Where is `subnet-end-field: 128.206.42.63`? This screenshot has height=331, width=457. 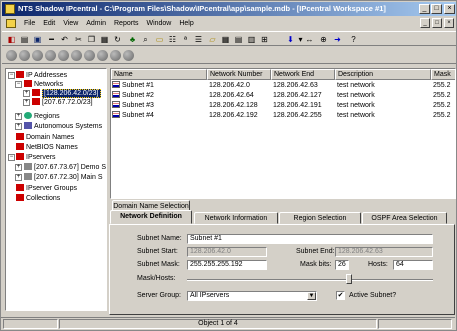 subnet-end-field: 128.206.42.63 is located at coordinates (384, 252).